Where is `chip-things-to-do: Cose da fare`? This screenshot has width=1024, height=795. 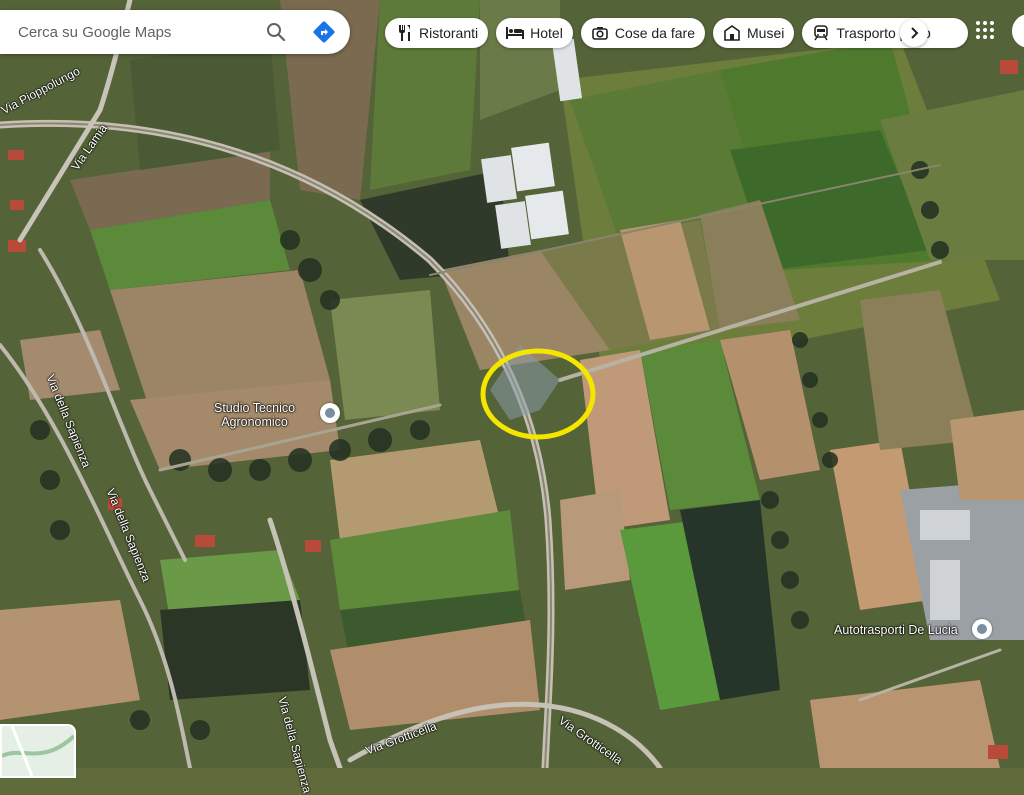 chip-things-to-do: Cose da fare is located at coordinates (642, 33).